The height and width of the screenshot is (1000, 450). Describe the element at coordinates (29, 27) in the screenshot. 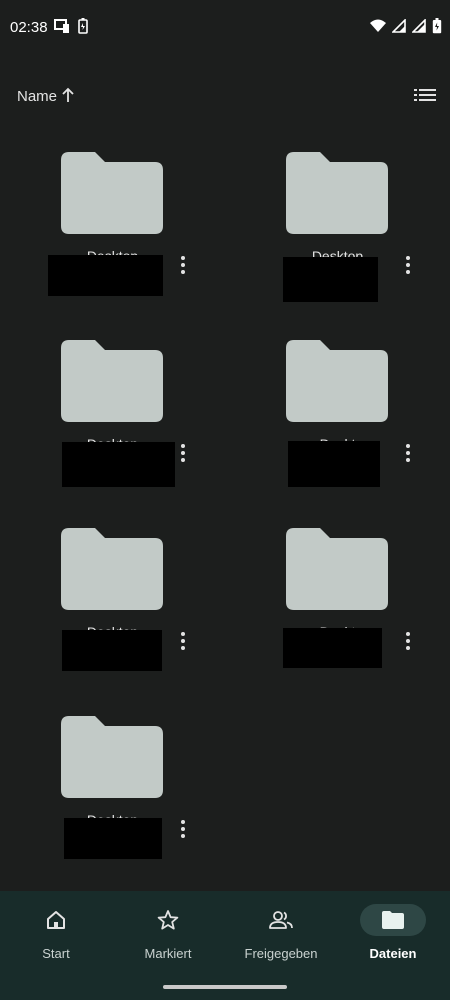

I see `status-time: 02:38` at that location.